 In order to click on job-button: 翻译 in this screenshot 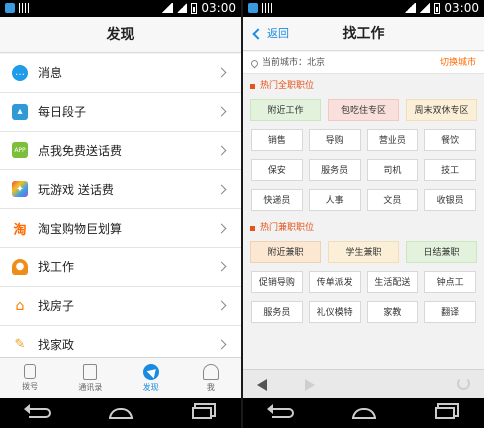, I will do `click(450, 312)`.